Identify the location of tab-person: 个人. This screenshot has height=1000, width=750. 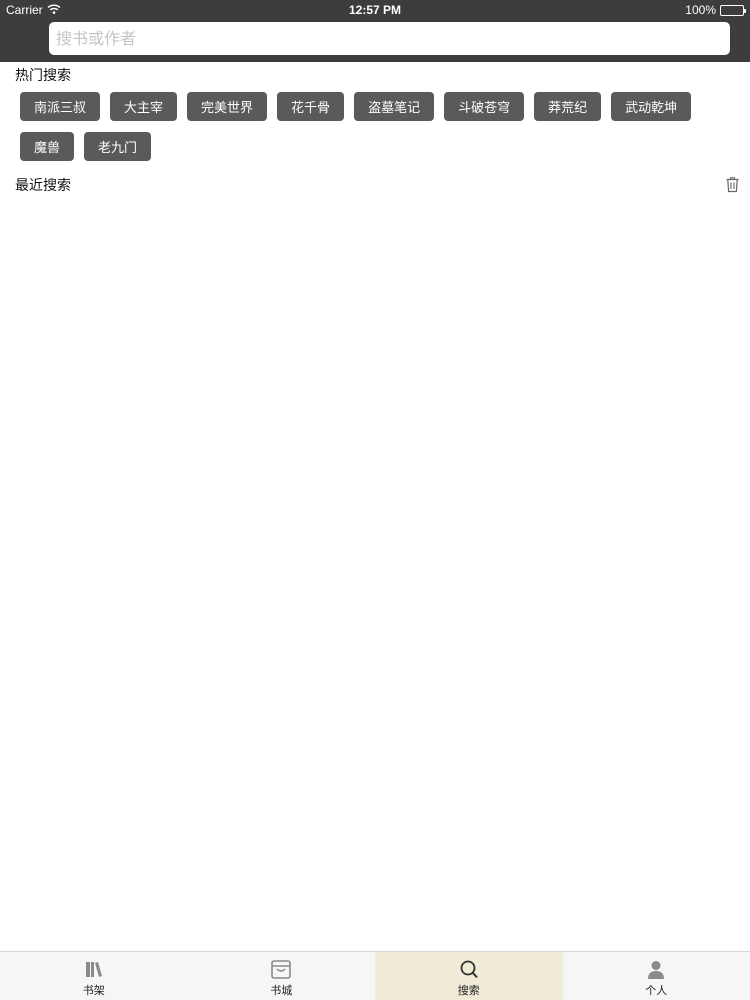
(656, 976).